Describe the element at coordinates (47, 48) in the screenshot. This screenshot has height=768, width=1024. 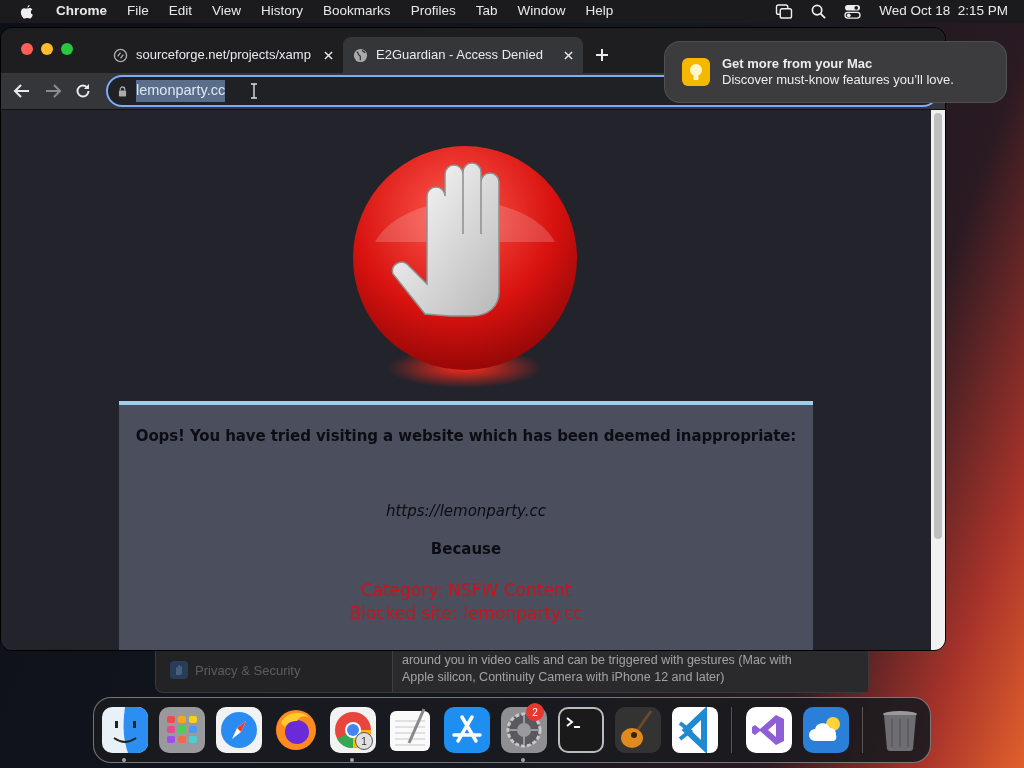
I see `minimize-window-button` at that location.